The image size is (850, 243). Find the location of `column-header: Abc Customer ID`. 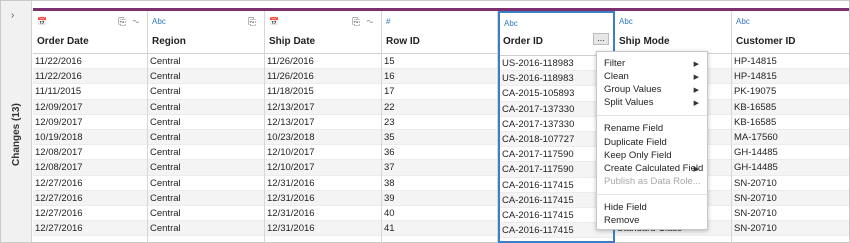

column-header: Abc Customer ID is located at coordinates (790, 32).